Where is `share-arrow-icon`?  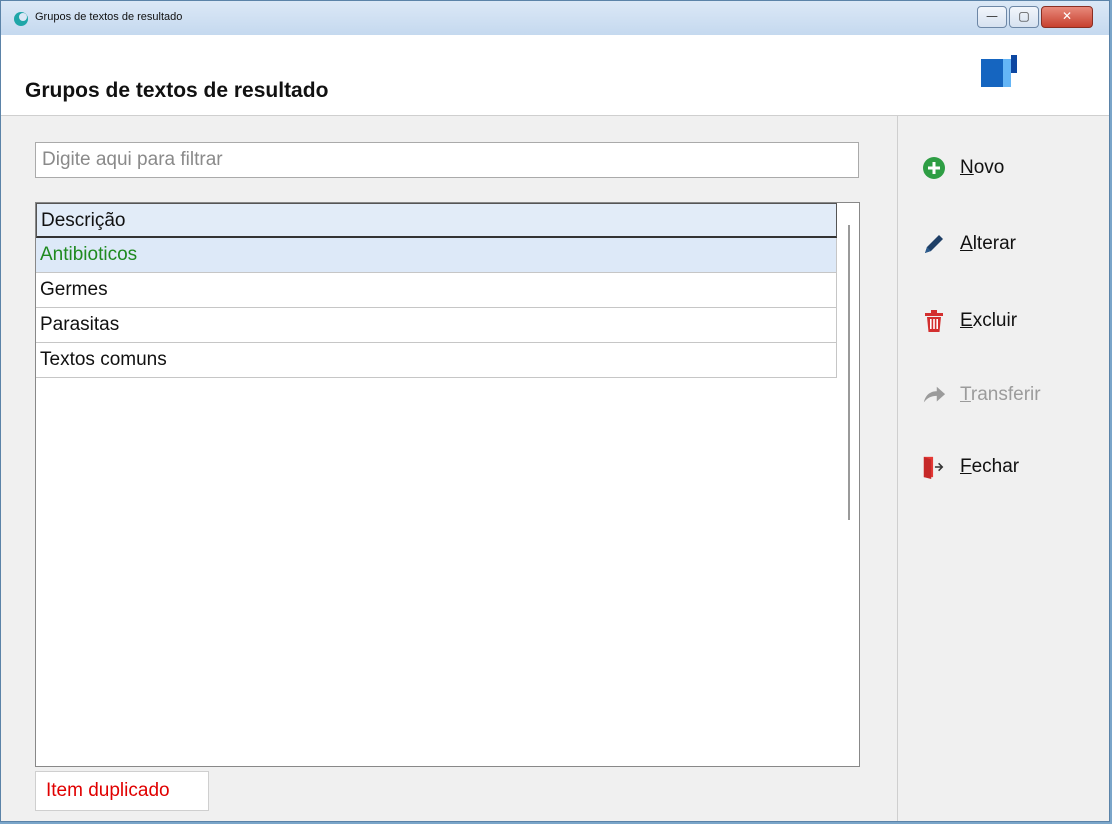 share-arrow-icon is located at coordinates (934, 395).